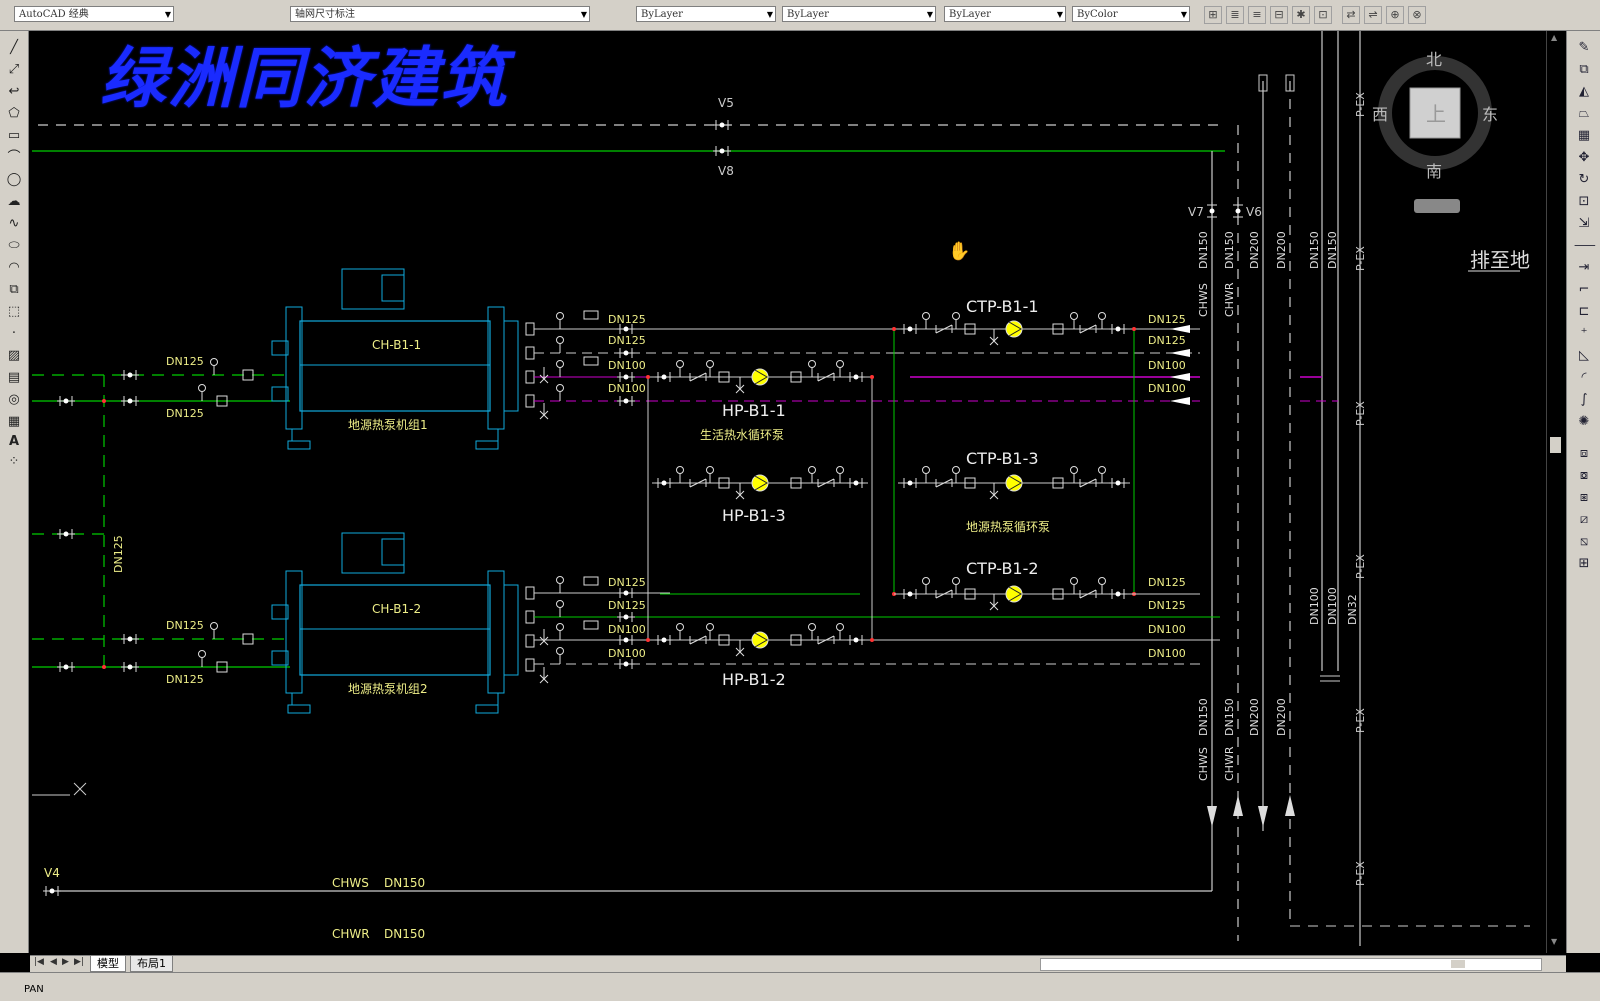 The height and width of the screenshot is (1001, 1600). Describe the element at coordinates (151, 964) in the screenshot. I see `tab-layout1: 布局1` at that location.